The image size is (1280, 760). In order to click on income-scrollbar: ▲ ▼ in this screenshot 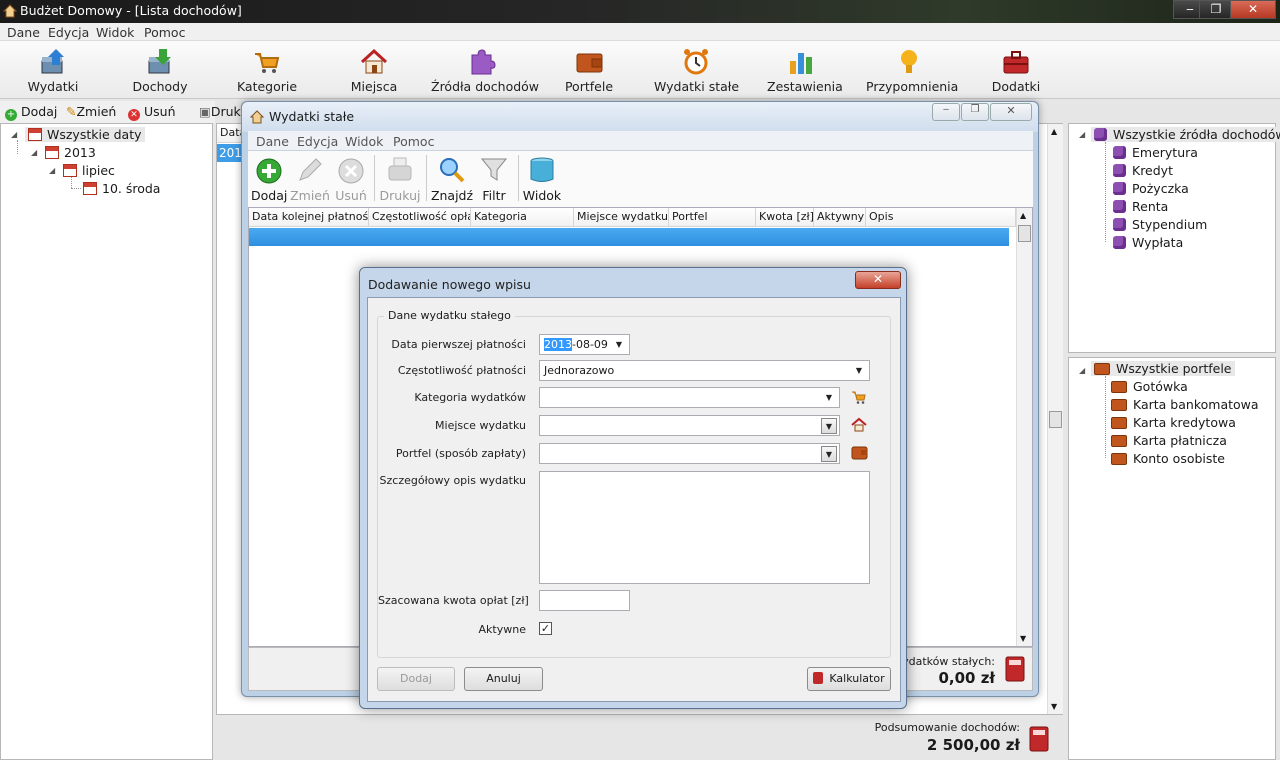, I will do `click(1055, 419)`.